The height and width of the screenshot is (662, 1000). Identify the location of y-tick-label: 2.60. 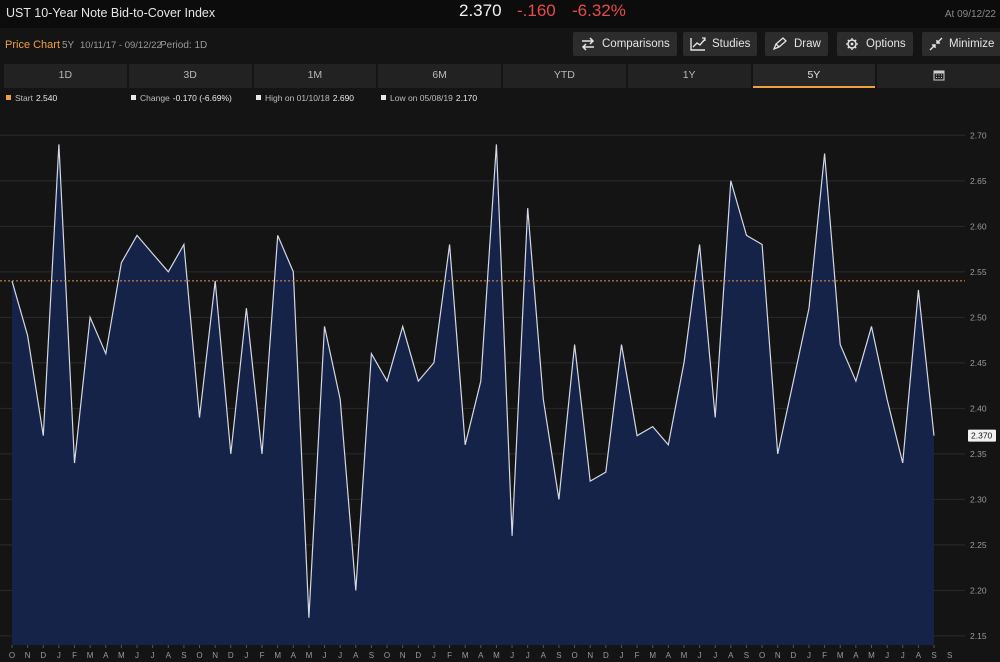
(978, 226).